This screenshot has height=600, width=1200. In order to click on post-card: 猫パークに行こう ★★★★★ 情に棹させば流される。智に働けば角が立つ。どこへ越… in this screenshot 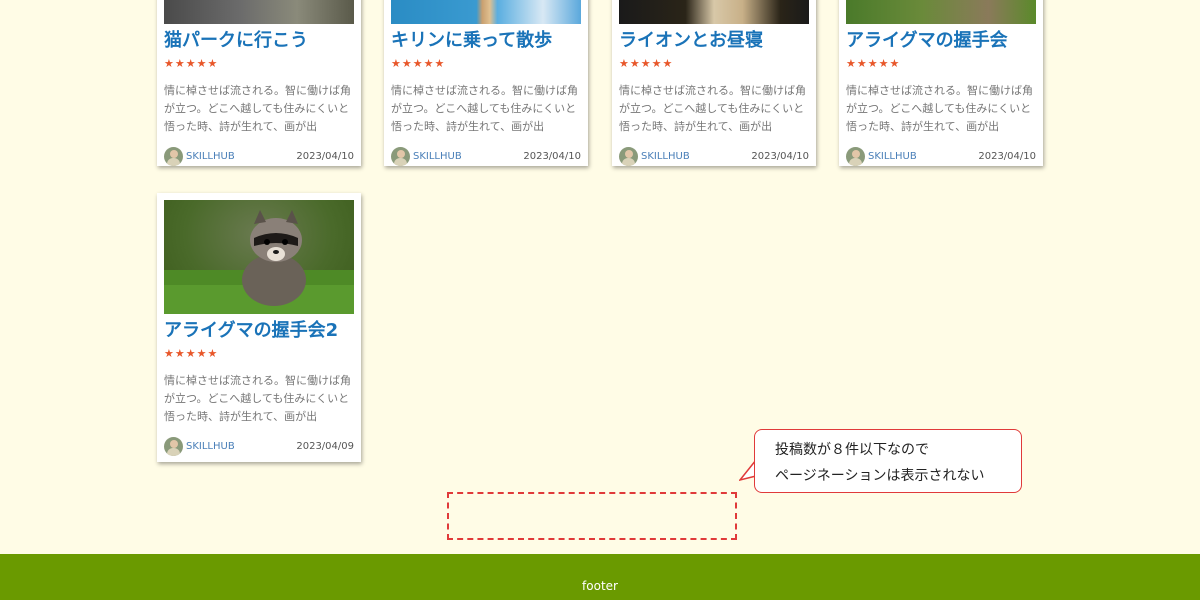, I will do `click(259, 83)`.